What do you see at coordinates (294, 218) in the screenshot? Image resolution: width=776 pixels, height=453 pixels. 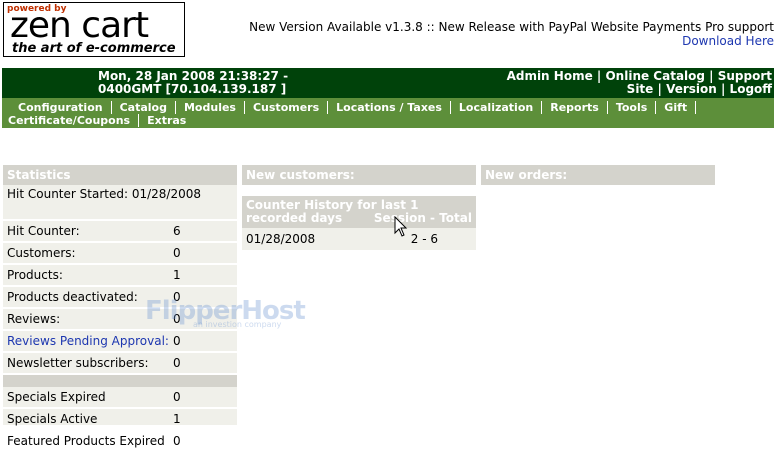 I see `counter-history-title-2: recorded days` at bounding box center [294, 218].